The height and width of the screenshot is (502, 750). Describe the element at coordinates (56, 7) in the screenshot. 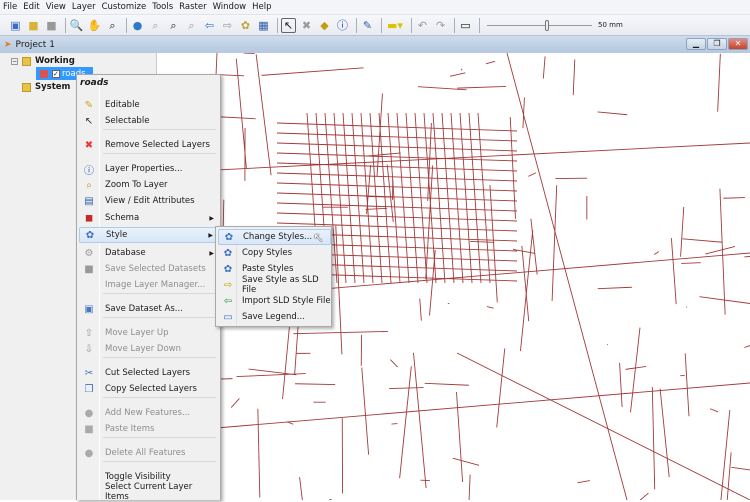

I see `menu-view: View` at that location.